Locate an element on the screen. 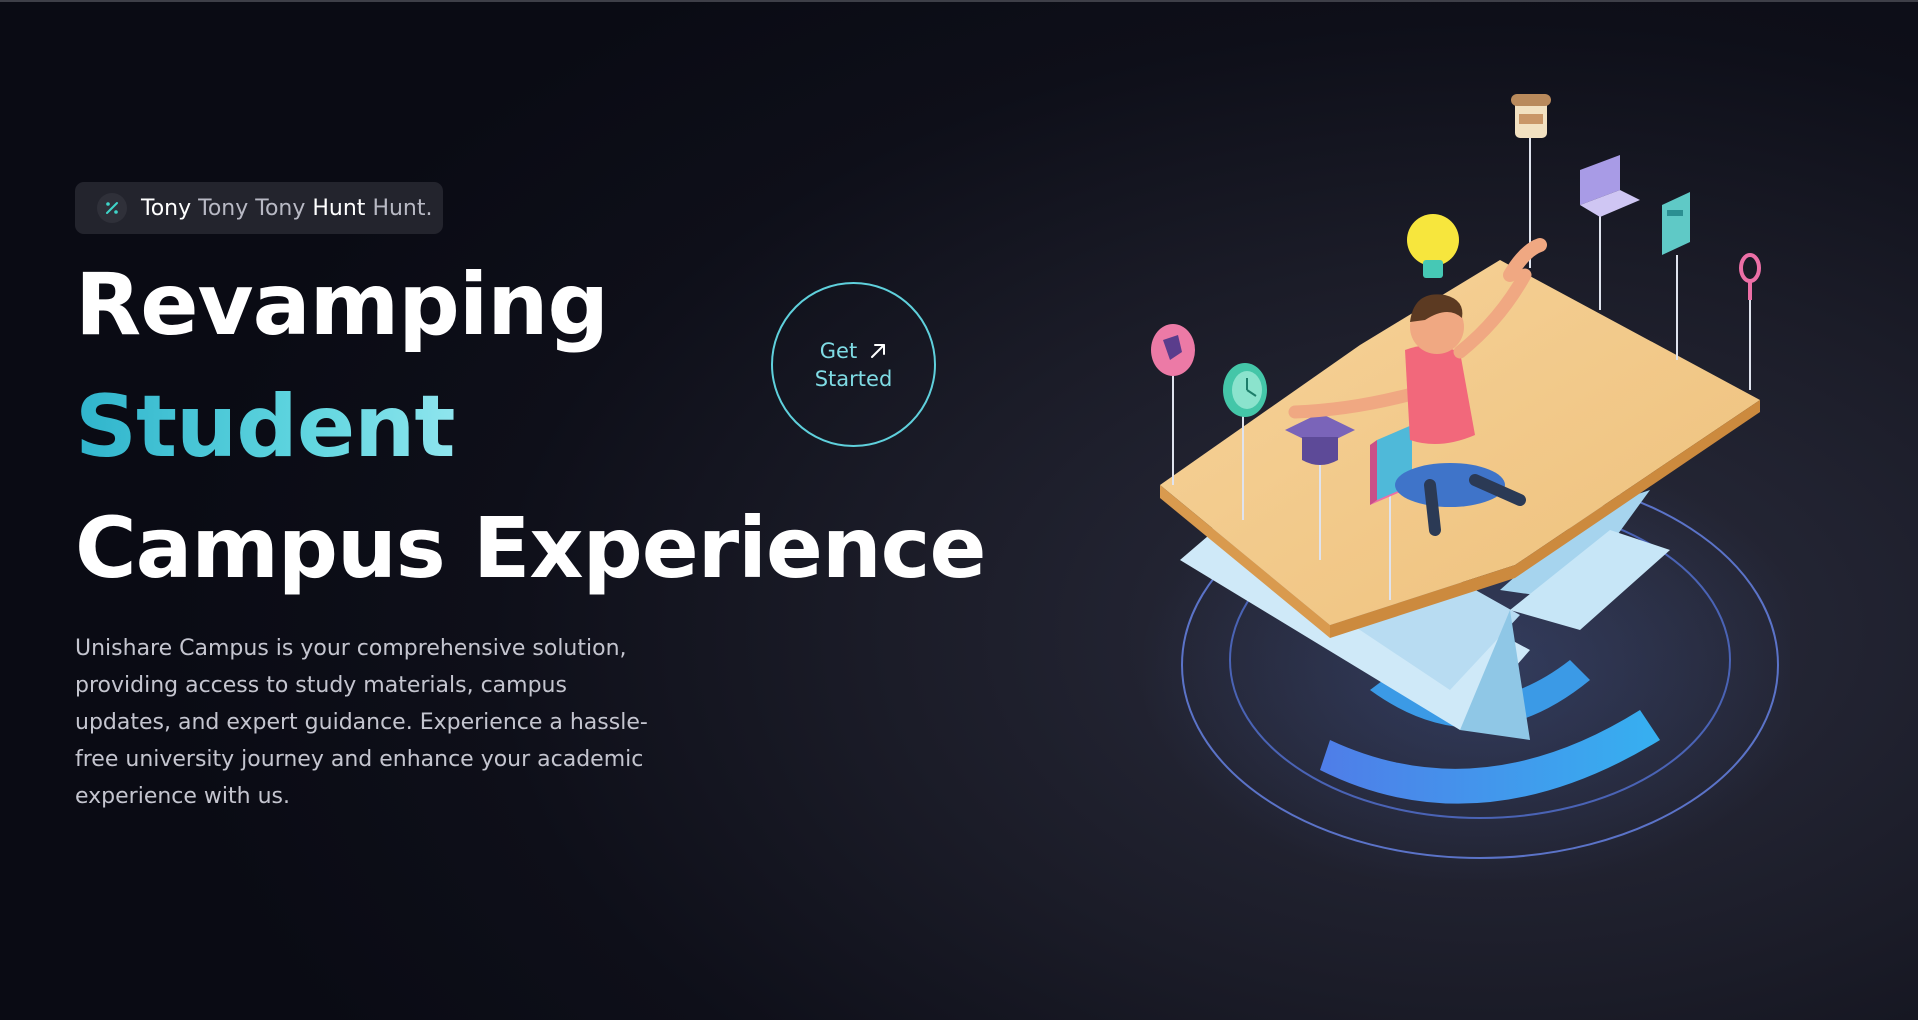 This screenshot has width=1918, height=1020. magnifier-icon is located at coordinates (1750, 276).